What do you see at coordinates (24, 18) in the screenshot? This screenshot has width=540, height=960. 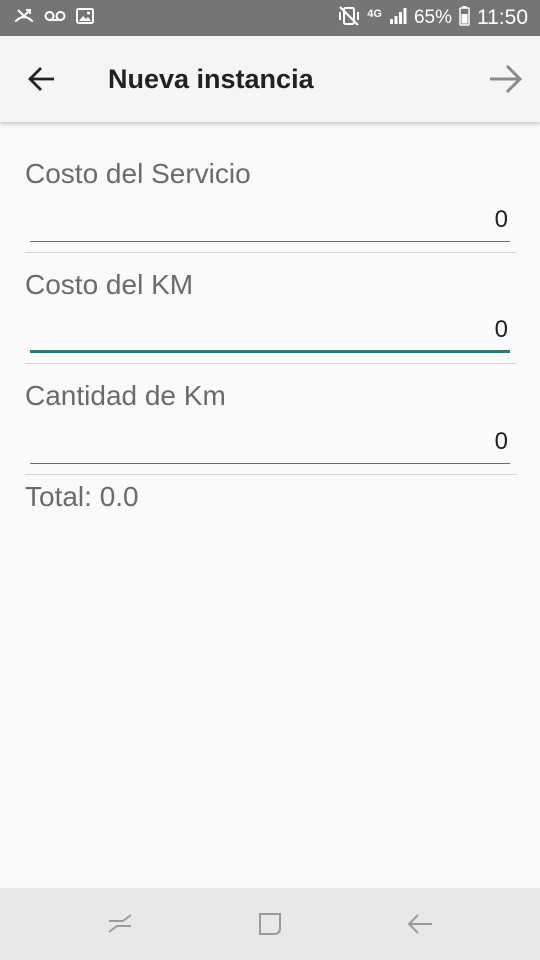 I see `missed-call-icon` at bounding box center [24, 18].